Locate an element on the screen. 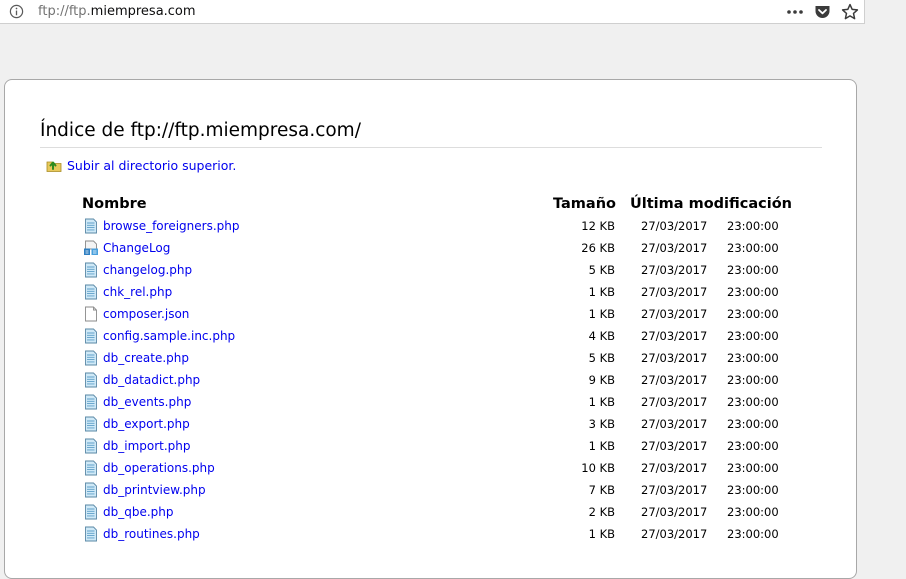  column-header-modified: Última modificación is located at coordinates (711, 204).